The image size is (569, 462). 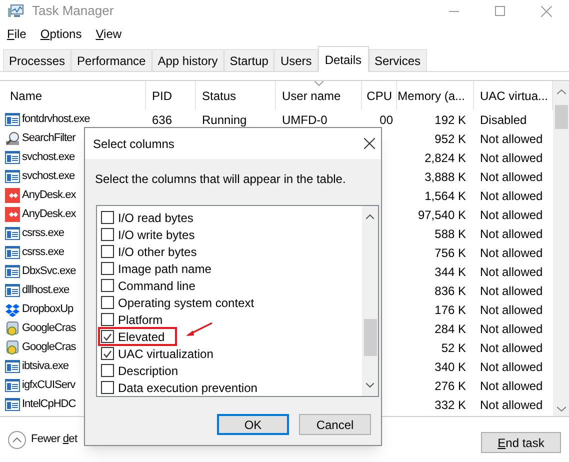 I want to click on table-cell-text: 344 K, so click(x=450, y=272).